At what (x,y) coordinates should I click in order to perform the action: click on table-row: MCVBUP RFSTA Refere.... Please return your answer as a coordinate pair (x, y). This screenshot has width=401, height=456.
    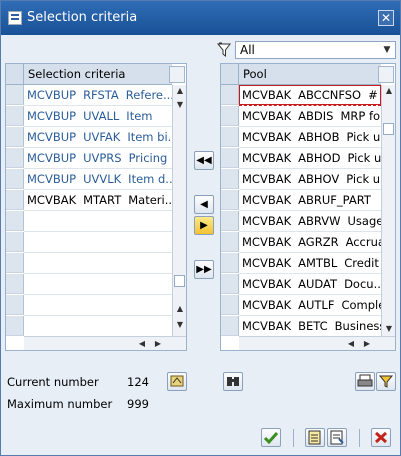
    Looking at the image, I should click on (98, 95).